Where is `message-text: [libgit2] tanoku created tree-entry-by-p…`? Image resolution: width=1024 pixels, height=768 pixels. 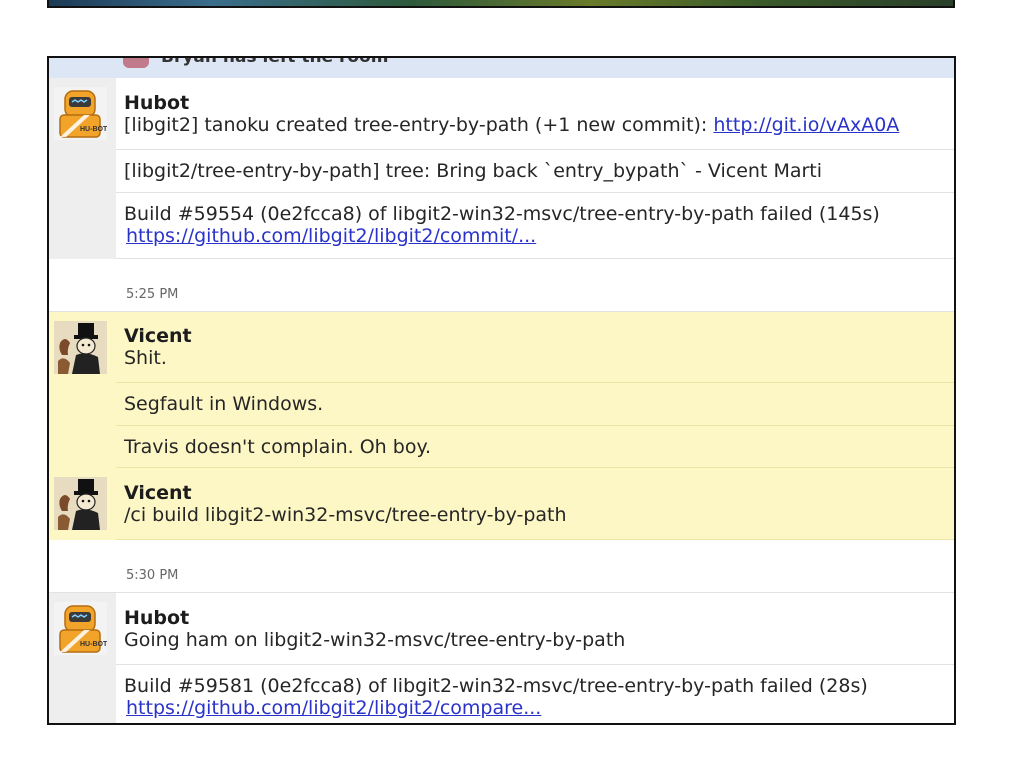 message-text: [libgit2] tanoku created tree-entry-by-p… is located at coordinates (512, 125).